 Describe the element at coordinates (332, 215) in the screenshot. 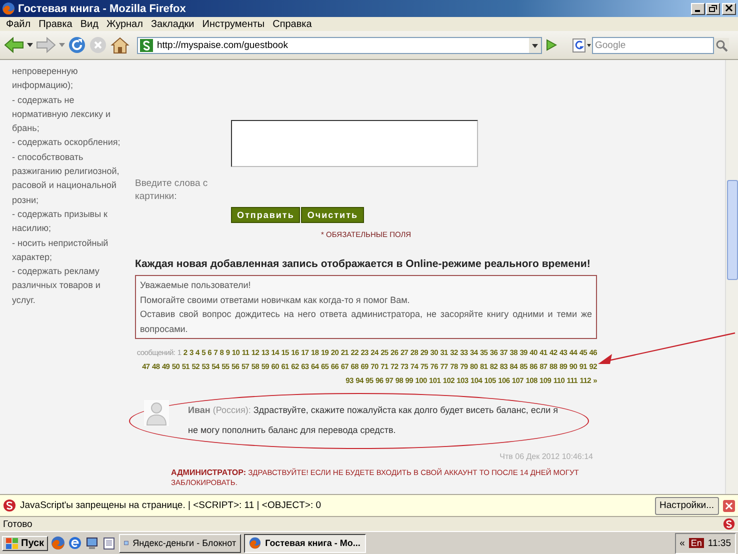

I see `clear-button: Очистить` at that location.